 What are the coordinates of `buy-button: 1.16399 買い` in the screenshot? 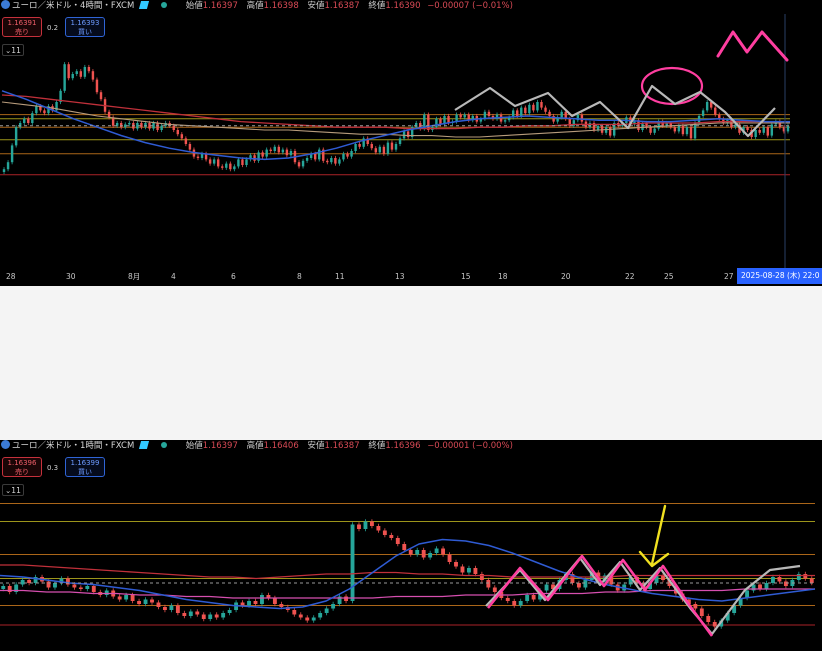 It's located at (85, 467).